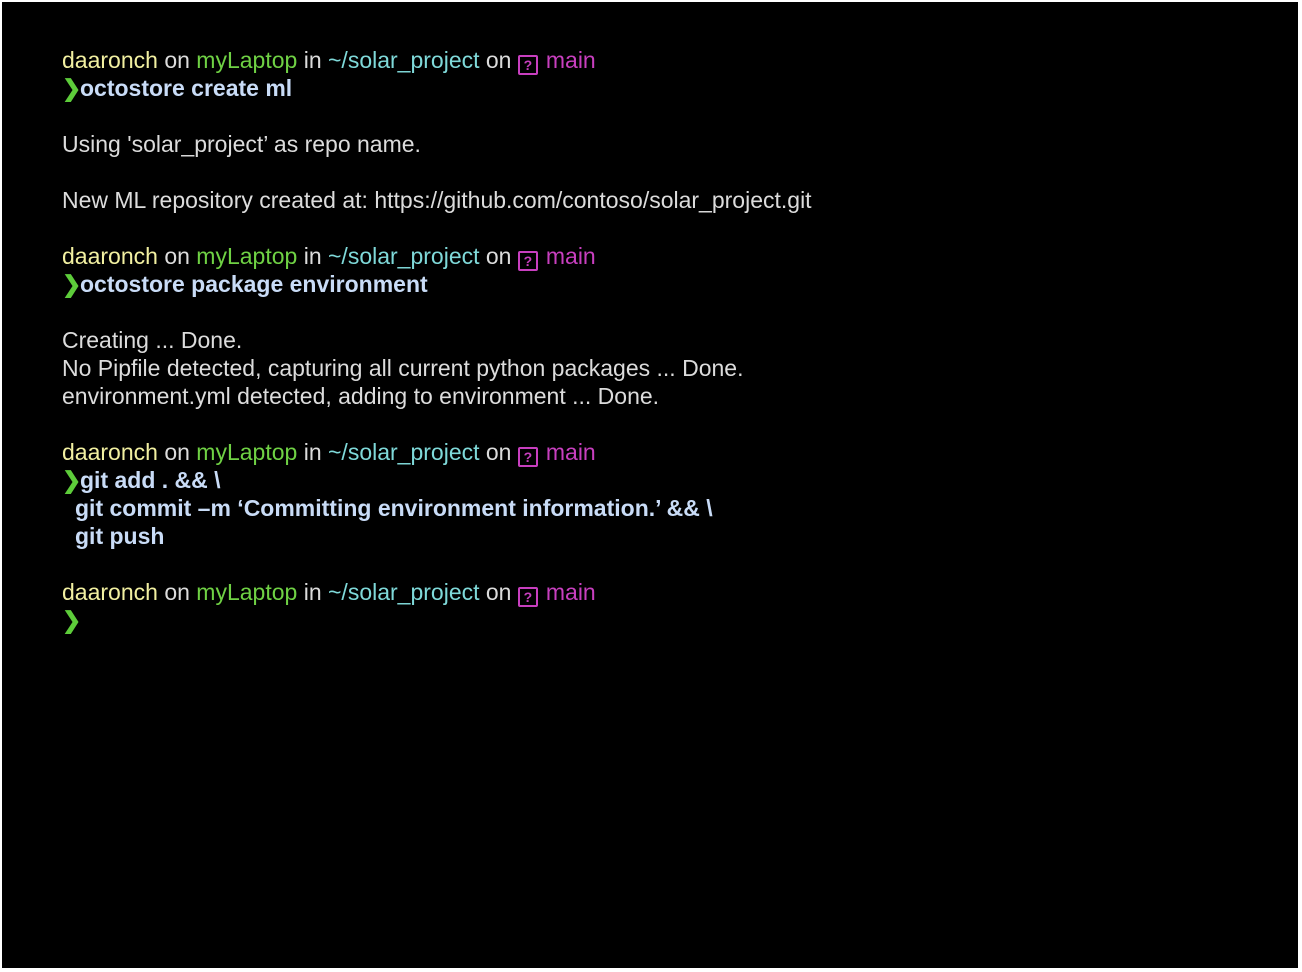 The image size is (1302, 972). What do you see at coordinates (186, 88) in the screenshot?
I see `command-text: octostore create ml` at bounding box center [186, 88].